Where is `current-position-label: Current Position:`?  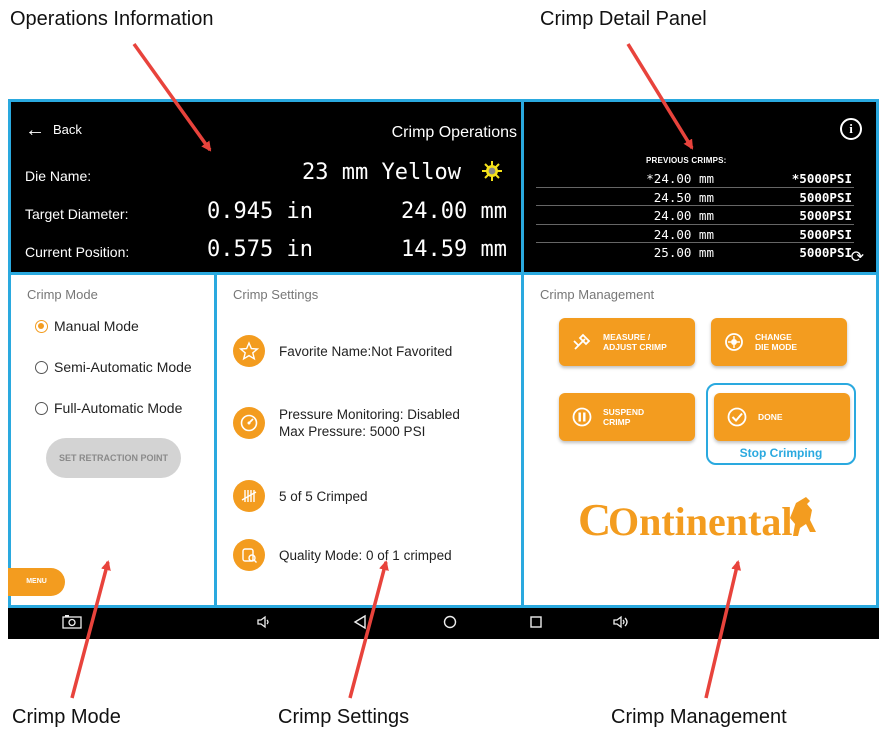 current-position-label: Current Position: is located at coordinates (77, 252).